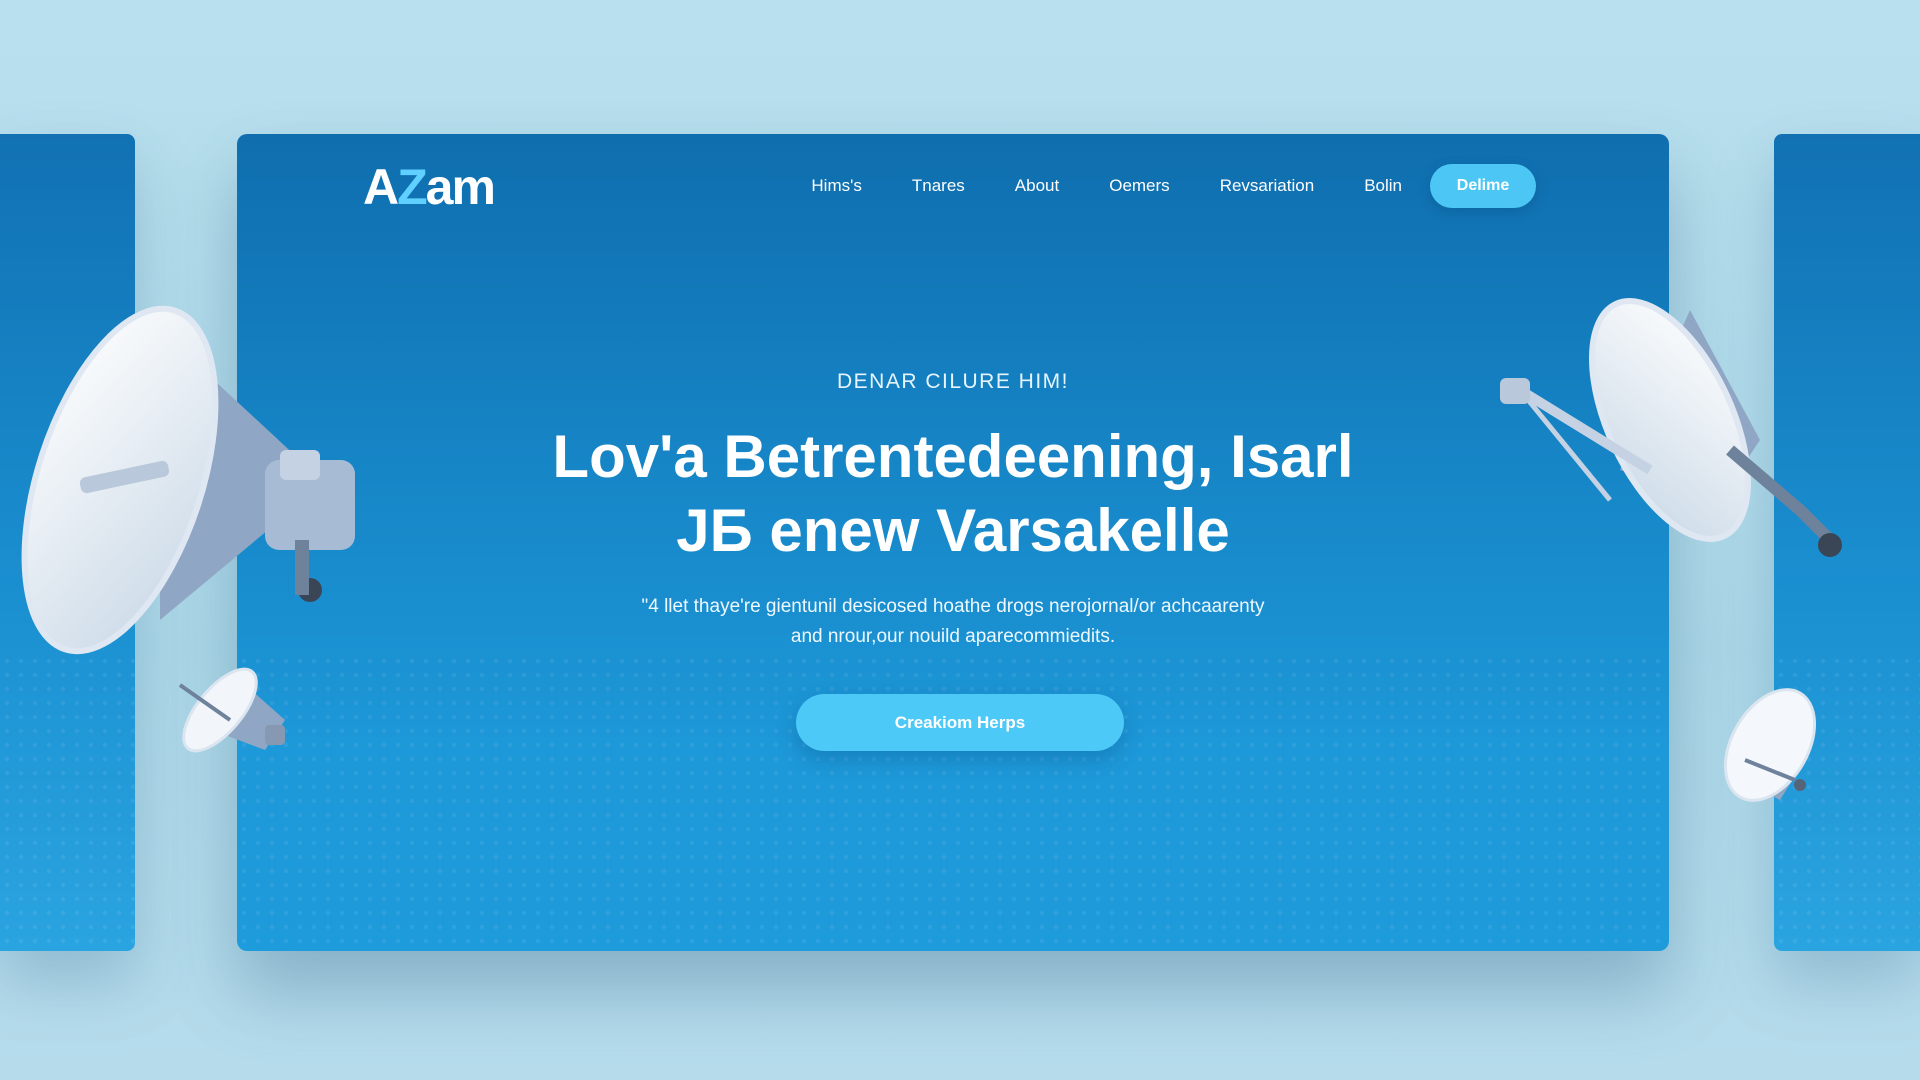 The height and width of the screenshot is (1080, 1920). I want to click on brand-logo: AZam, so click(429, 187).